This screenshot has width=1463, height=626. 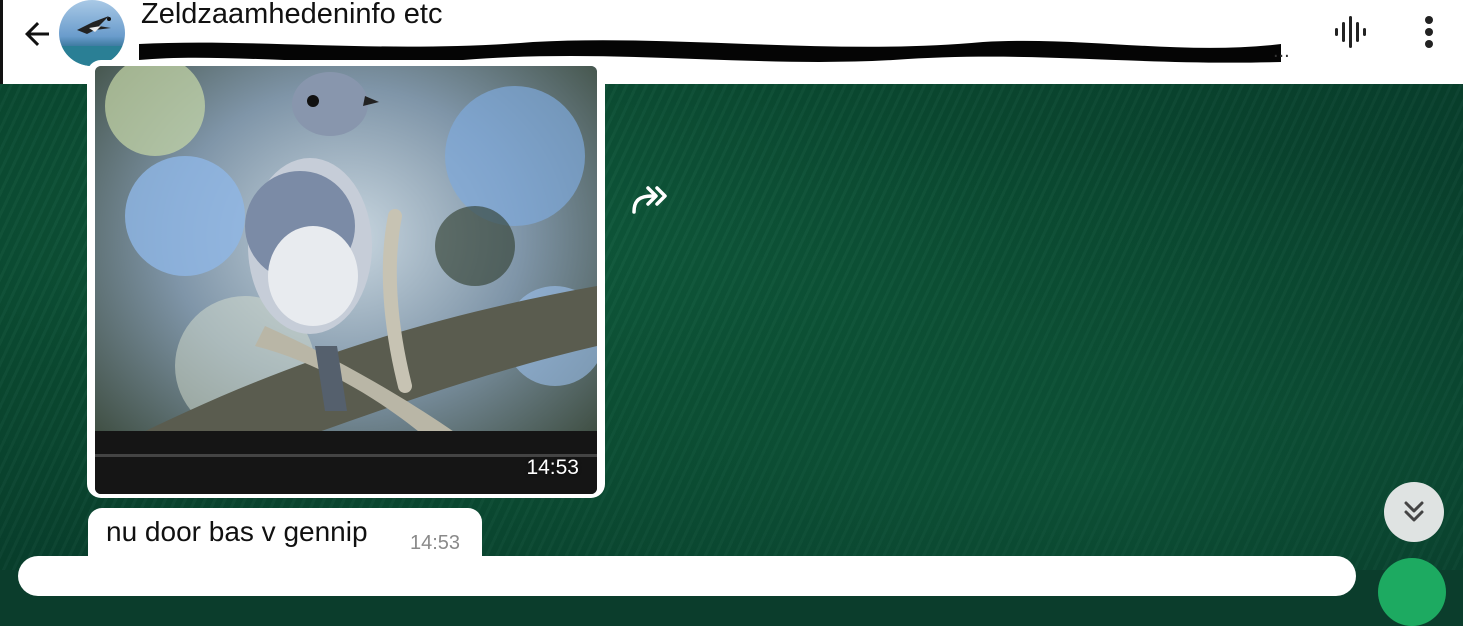 I want to click on send-button, so click(x=1412, y=592).